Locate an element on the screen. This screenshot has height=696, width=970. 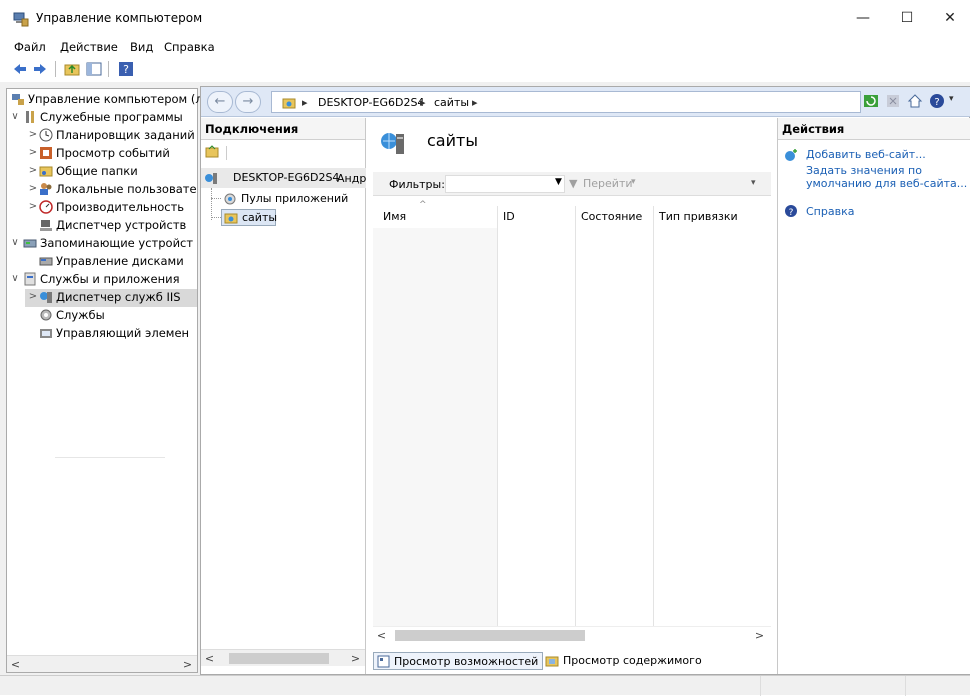
tree-item-system-tools: ∨ Служебные программы is located at coordinates (102, 118).